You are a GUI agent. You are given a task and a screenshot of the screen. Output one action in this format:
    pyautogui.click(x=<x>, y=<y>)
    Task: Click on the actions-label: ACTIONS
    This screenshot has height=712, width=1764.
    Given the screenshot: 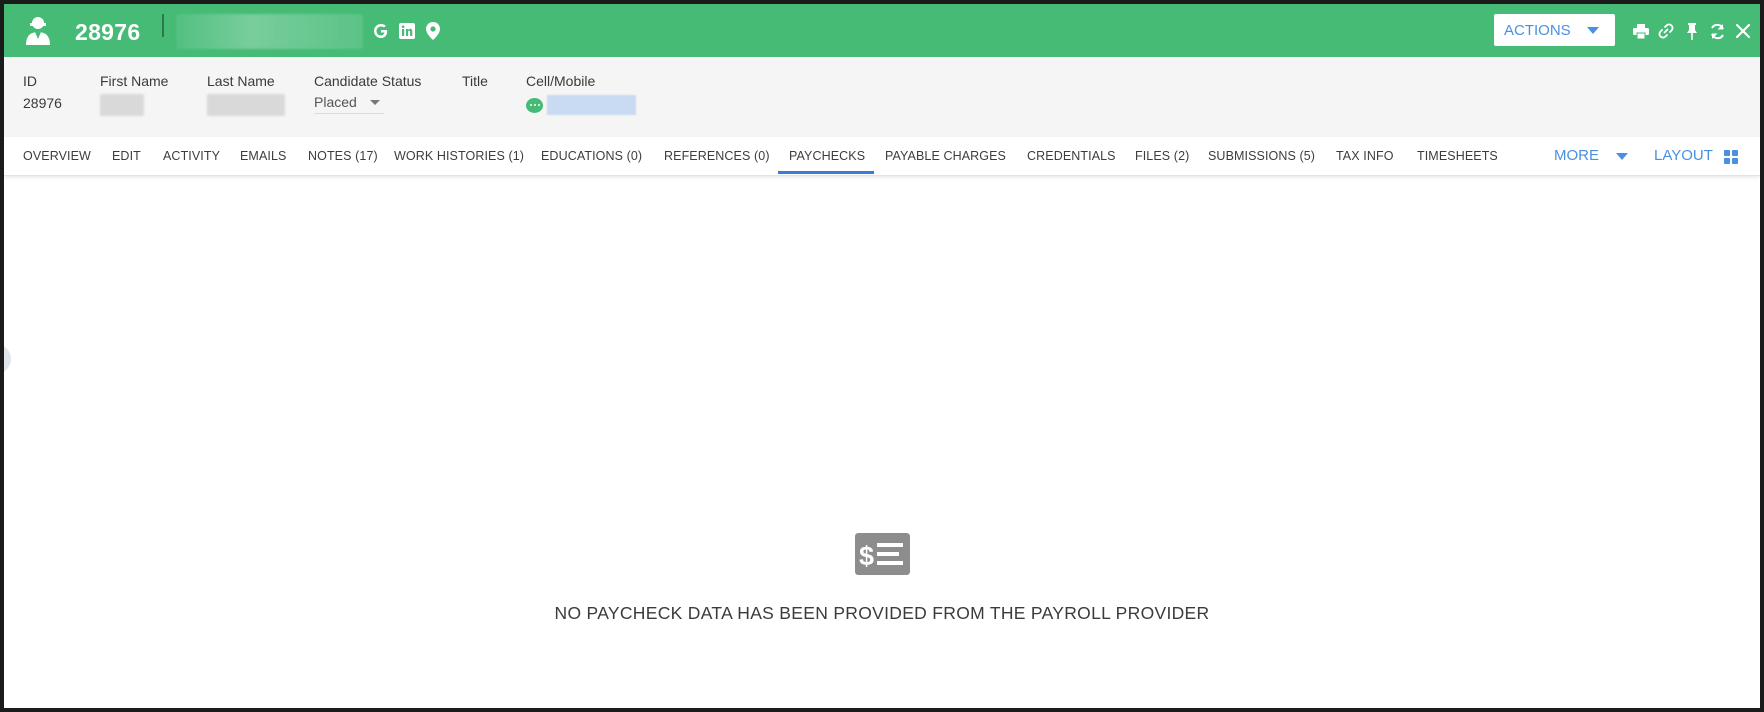 What is the action you would take?
    pyautogui.click(x=1537, y=30)
    